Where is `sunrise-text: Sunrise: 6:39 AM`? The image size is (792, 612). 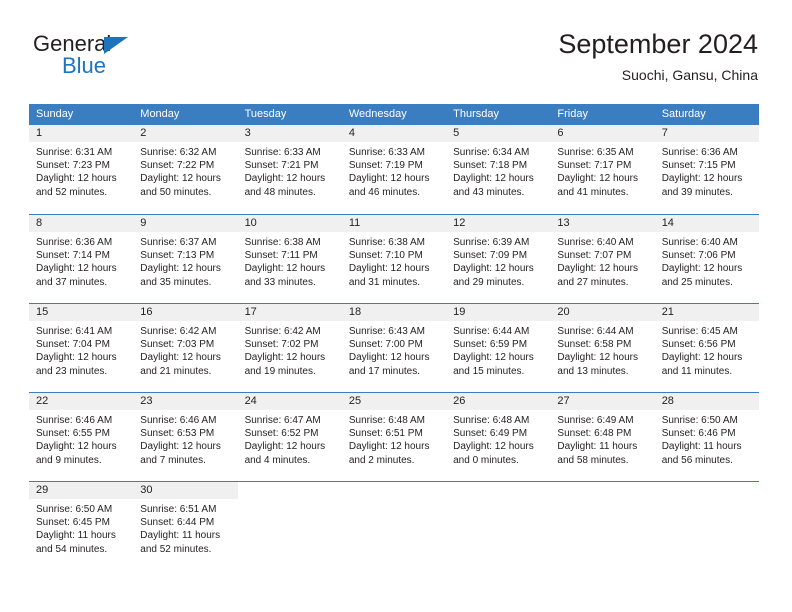 sunrise-text: Sunrise: 6:39 AM is located at coordinates (491, 242).